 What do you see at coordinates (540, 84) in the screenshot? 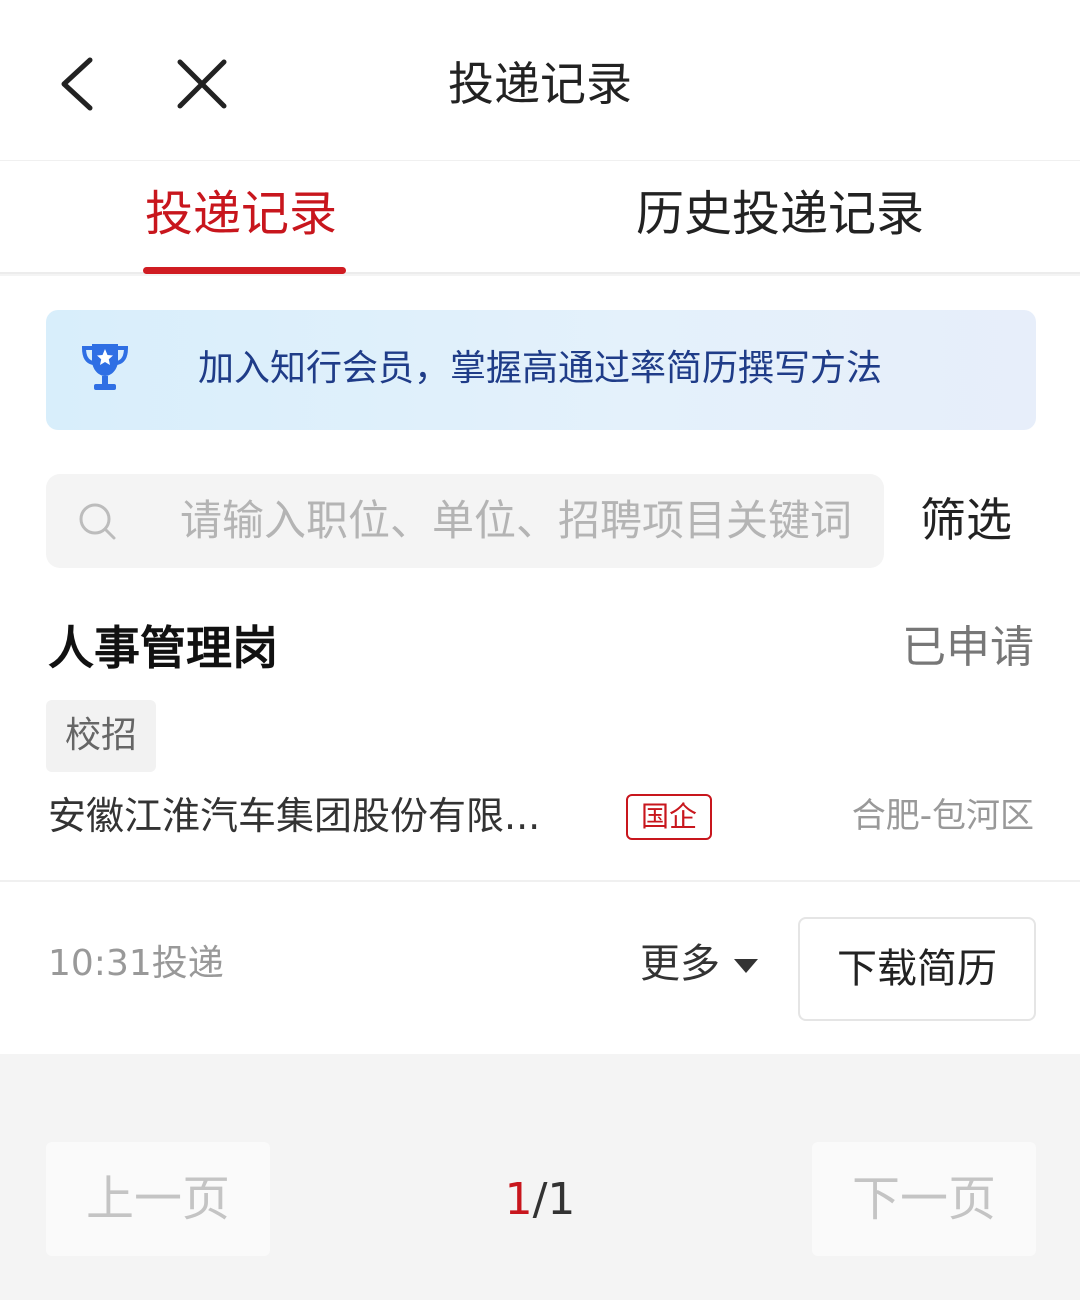
I see `page-title: 投递记录` at bounding box center [540, 84].